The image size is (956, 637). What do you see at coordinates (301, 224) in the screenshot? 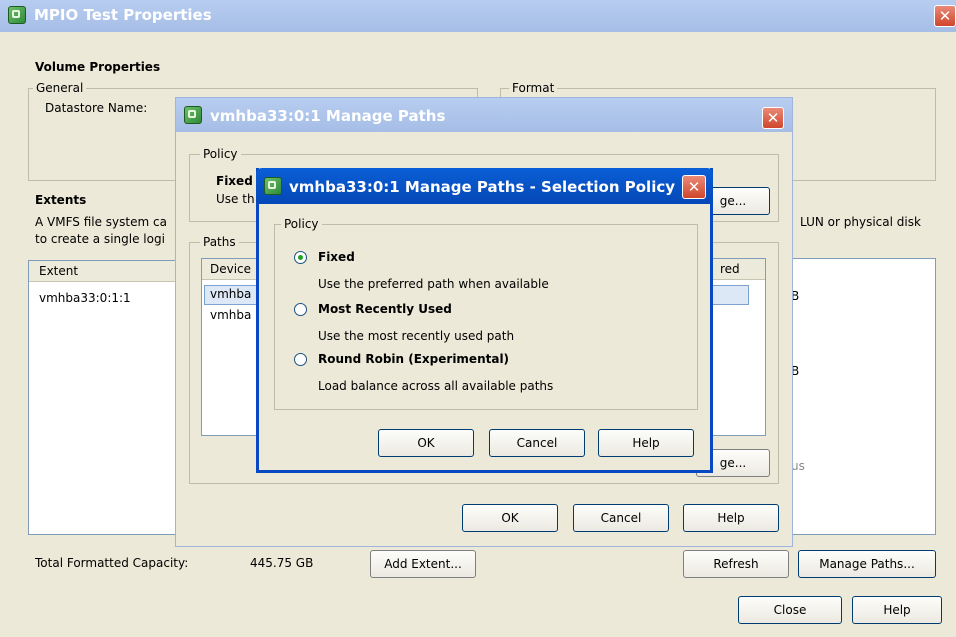
I see `selection-policy-group-label: Policy` at bounding box center [301, 224].